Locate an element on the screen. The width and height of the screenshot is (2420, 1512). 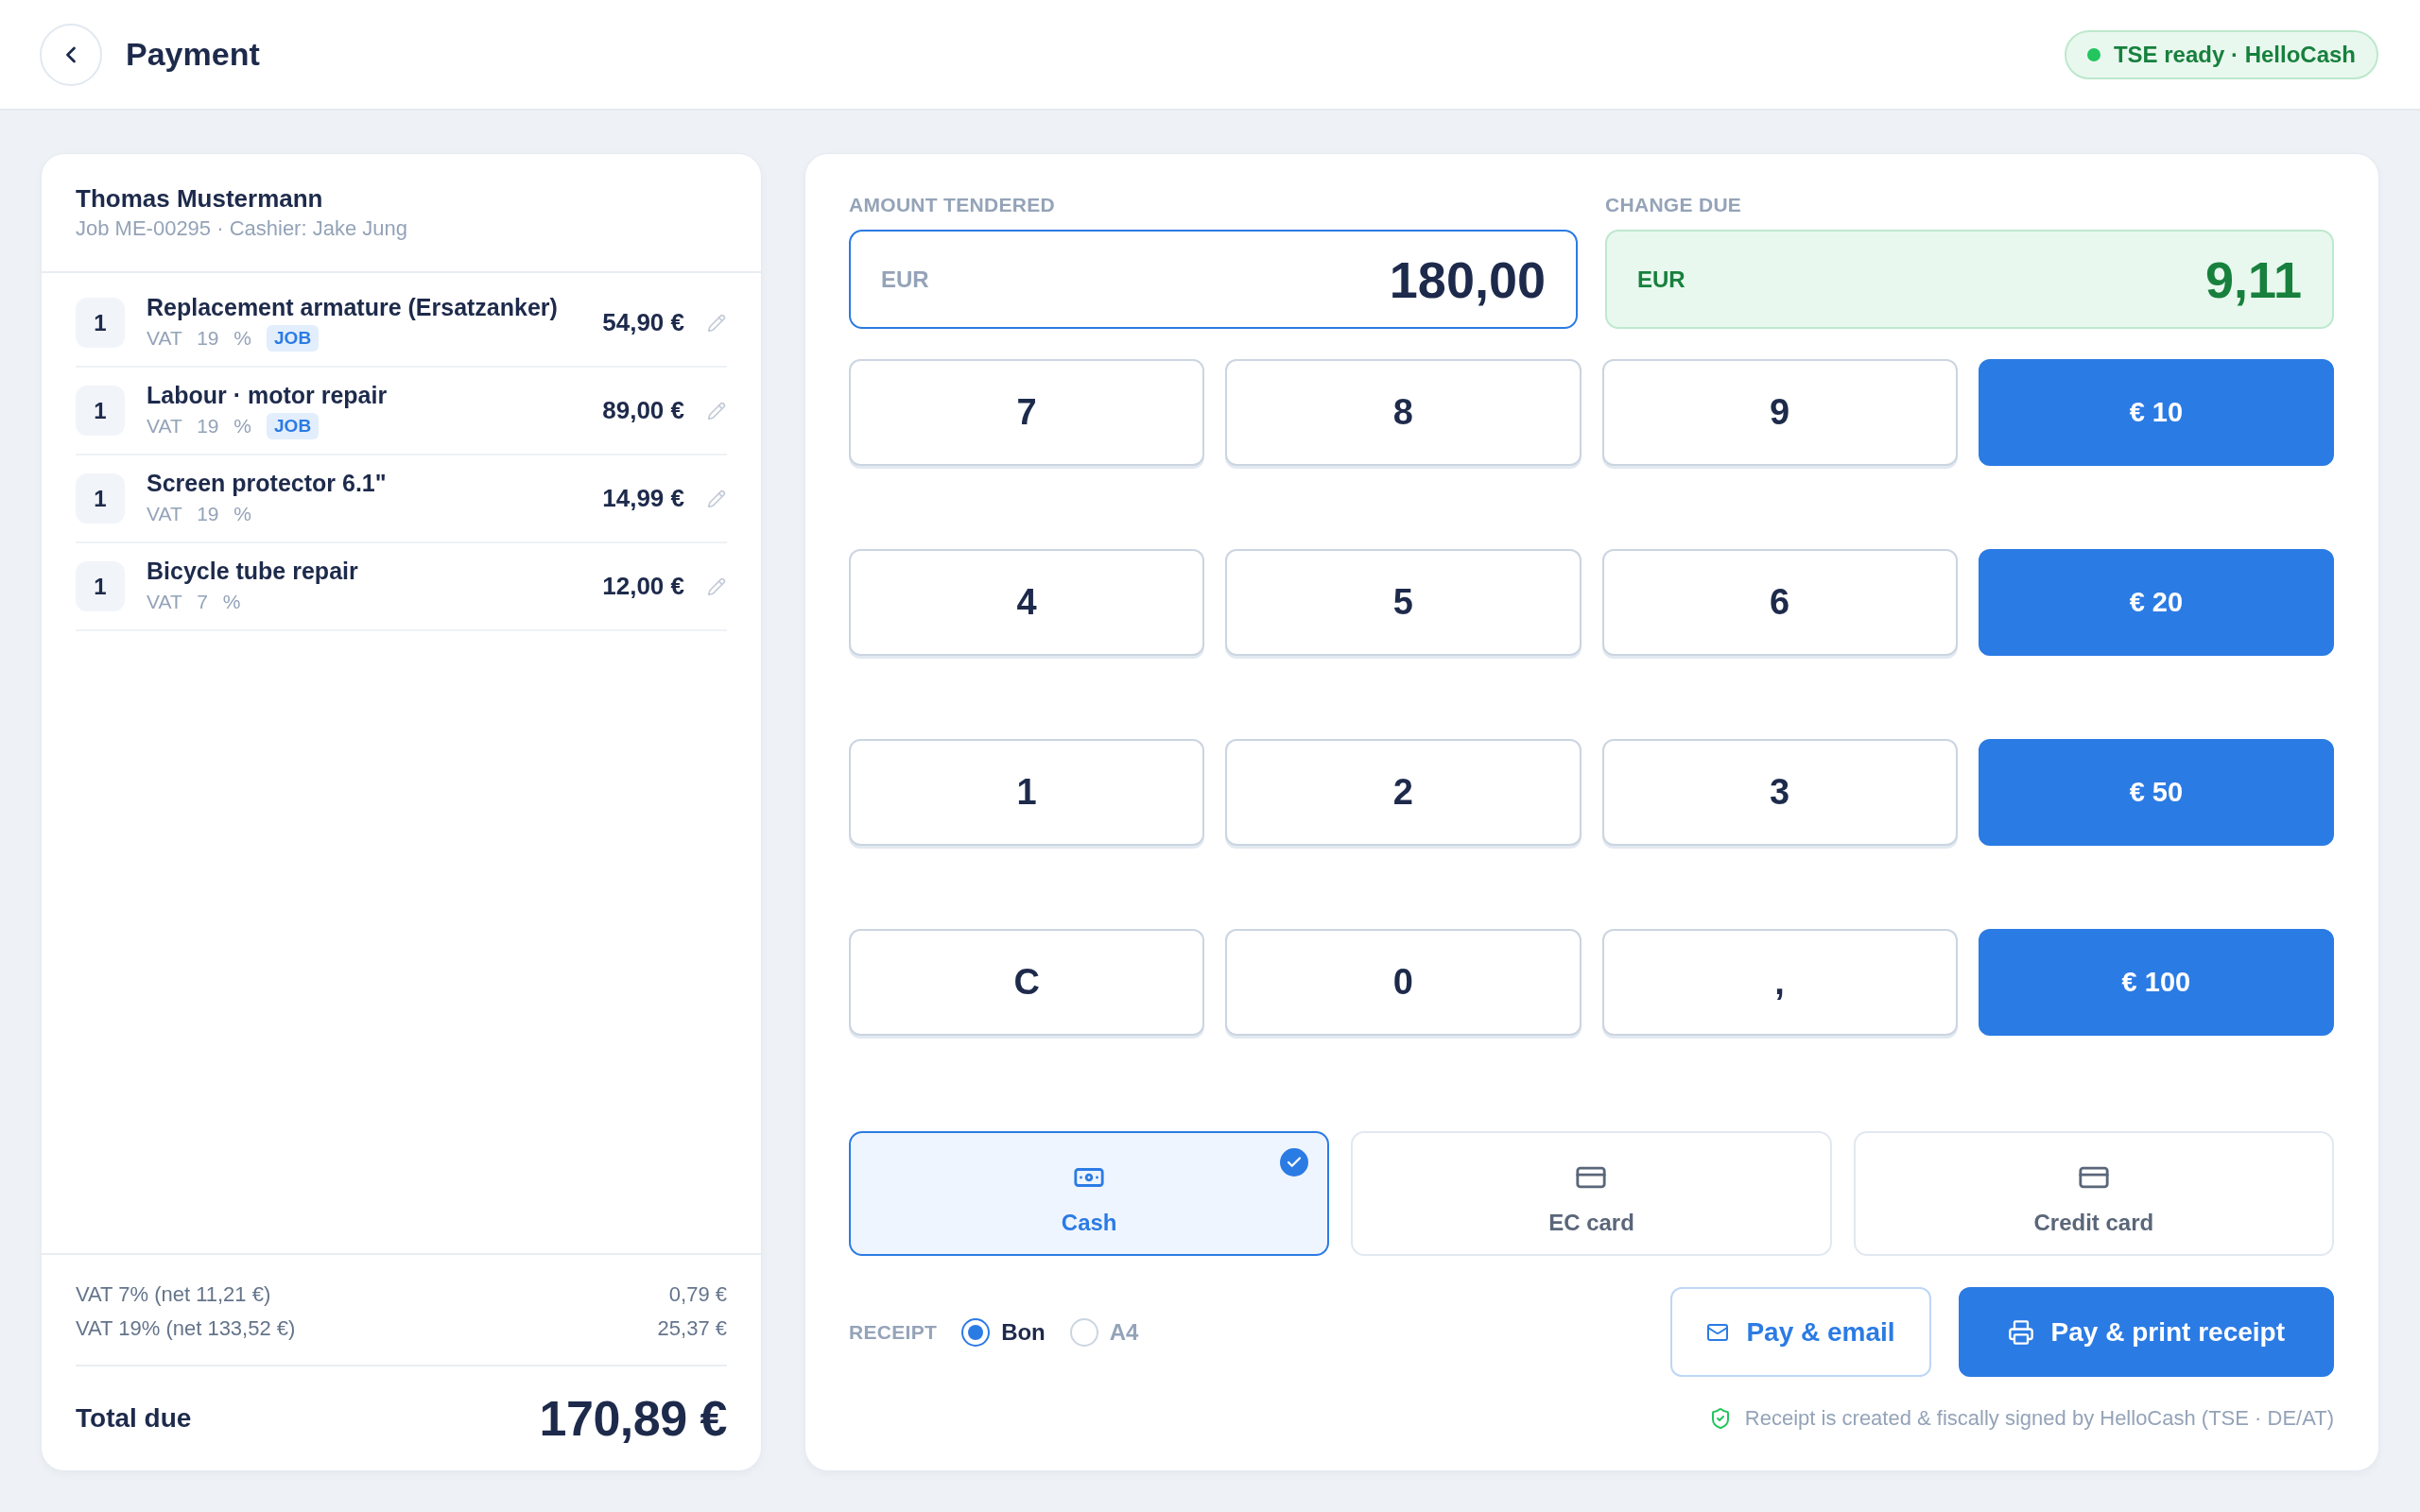
vat-line-amount: 0,79 € is located at coordinates (697, 1294).